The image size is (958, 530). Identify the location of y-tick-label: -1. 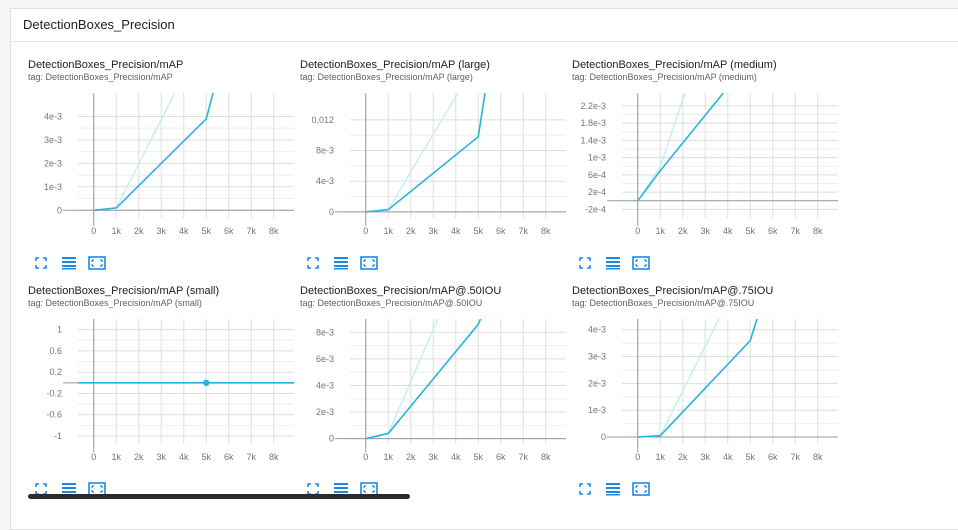
(58, 436).